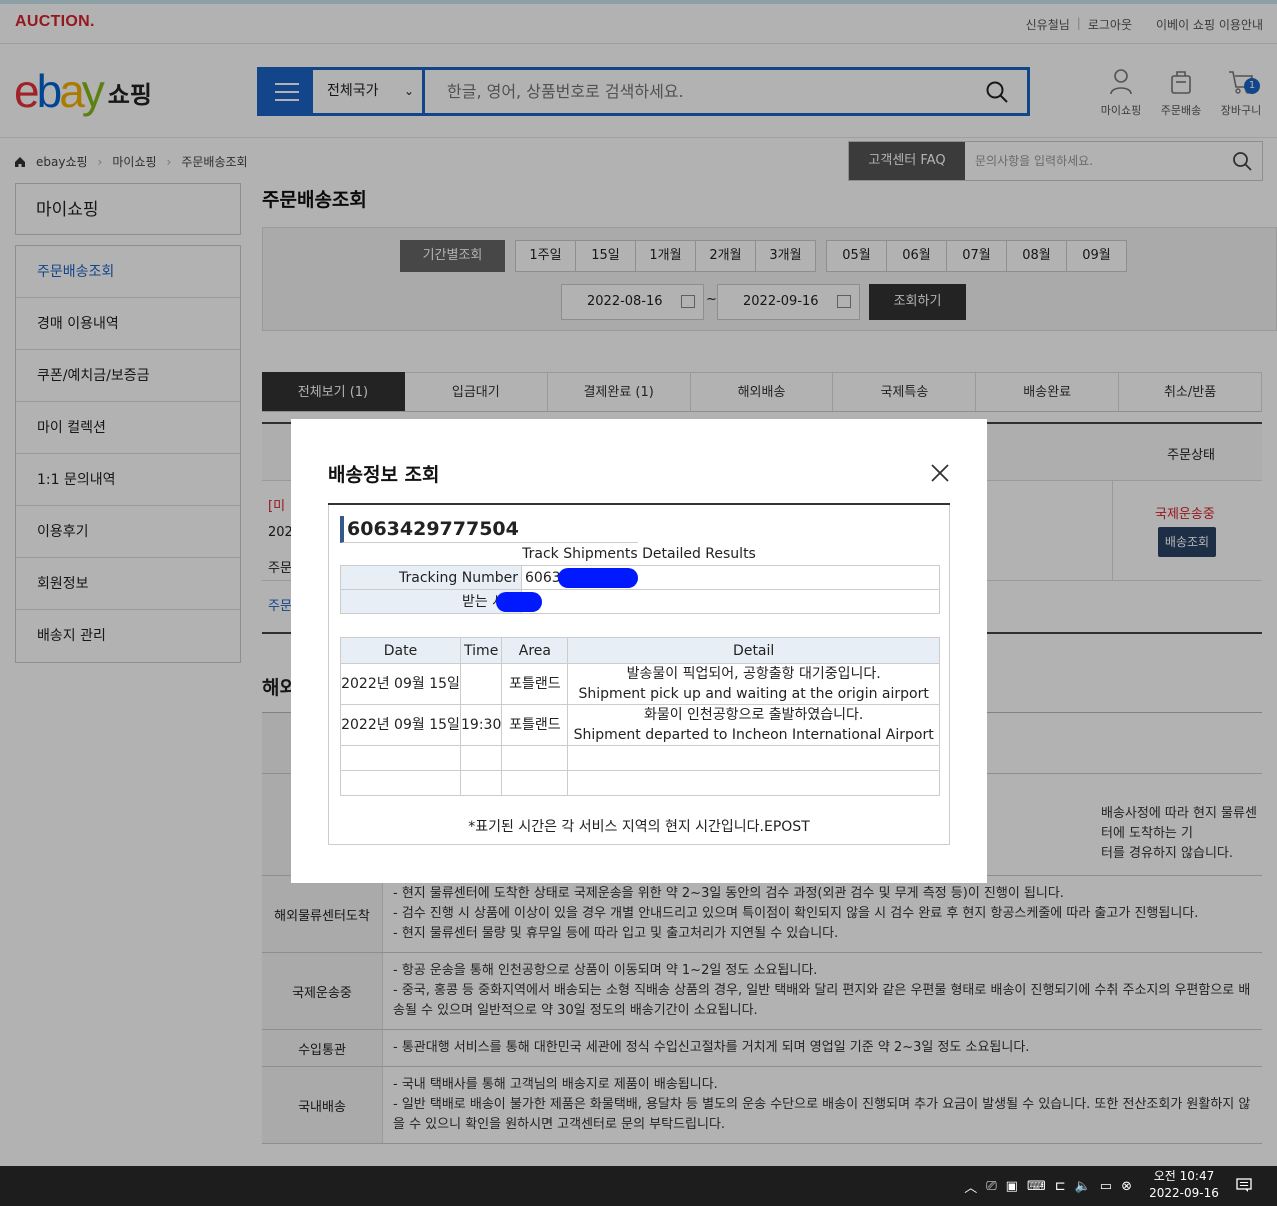 Image resolution: width=1277 pixels, height=1206 pixels. What do you see at coordinates (1083, 1186) in the screenshot?
I see `volume-icon: 🔈` at bounding box center [1083, 1186].